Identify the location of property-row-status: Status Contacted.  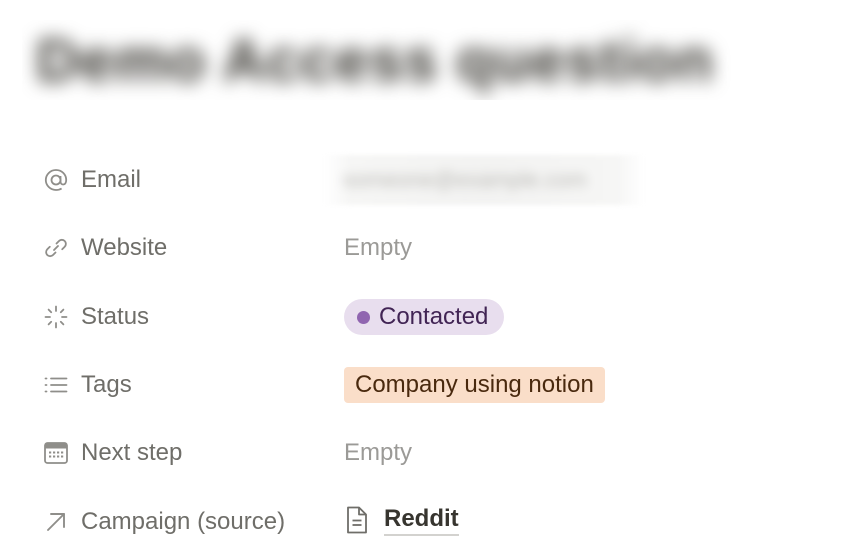
(421, 316).